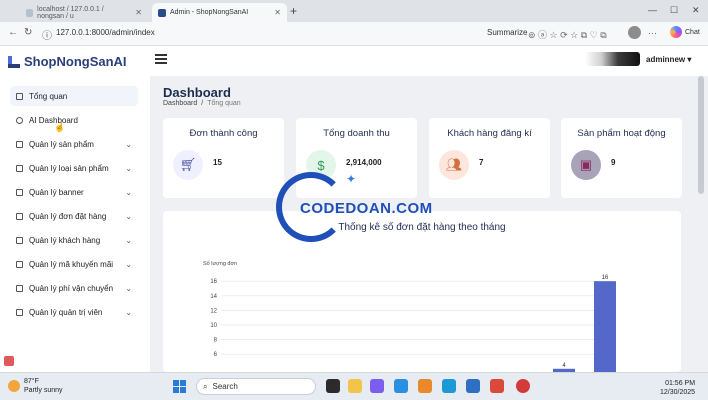 The height and width of the screenshot is (400, 708). What do you see at coordinates (13, 32) in the screenshot?
I see `back-icon: ←` at bounding box center [13, 32].